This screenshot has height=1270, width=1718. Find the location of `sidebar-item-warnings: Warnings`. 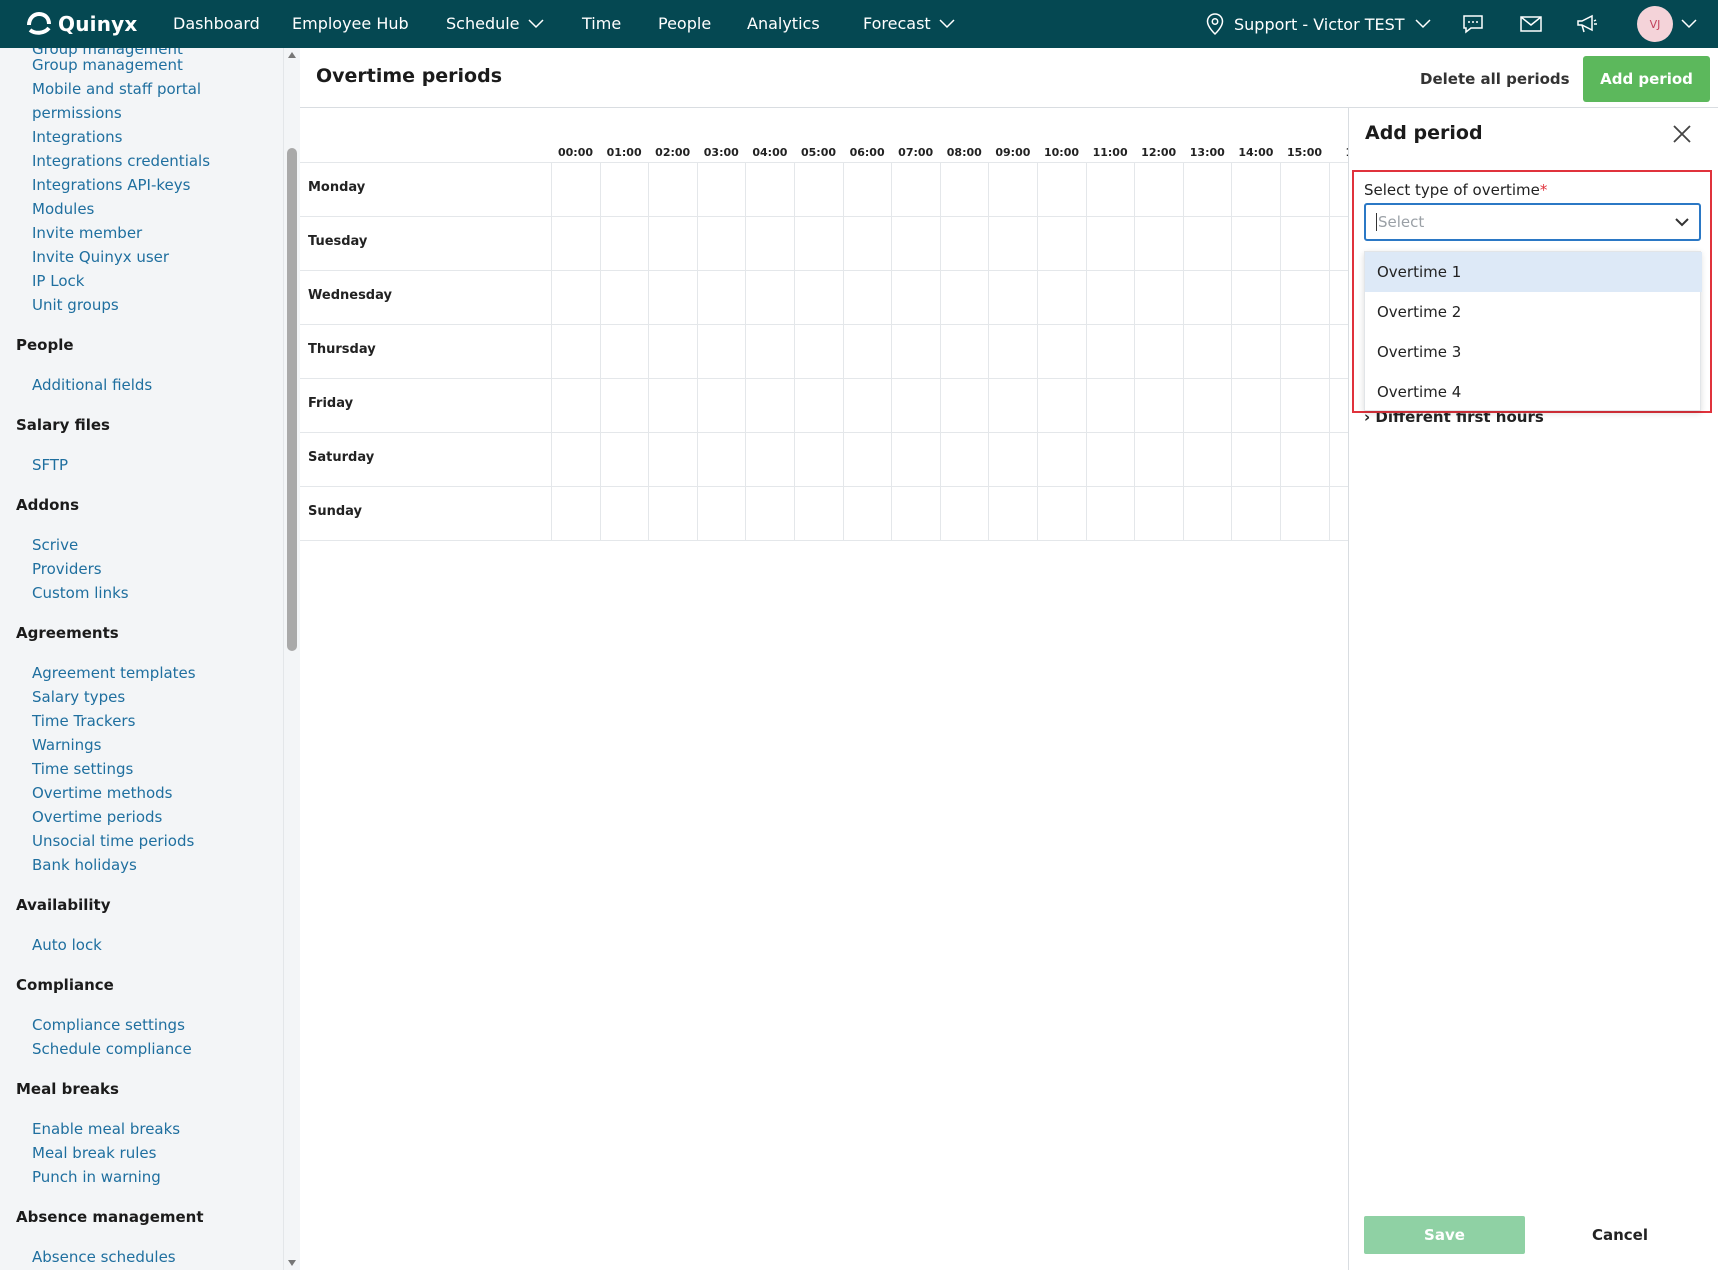

sidebar-item-warnings: Warnings is located at coordinates (67, 745).